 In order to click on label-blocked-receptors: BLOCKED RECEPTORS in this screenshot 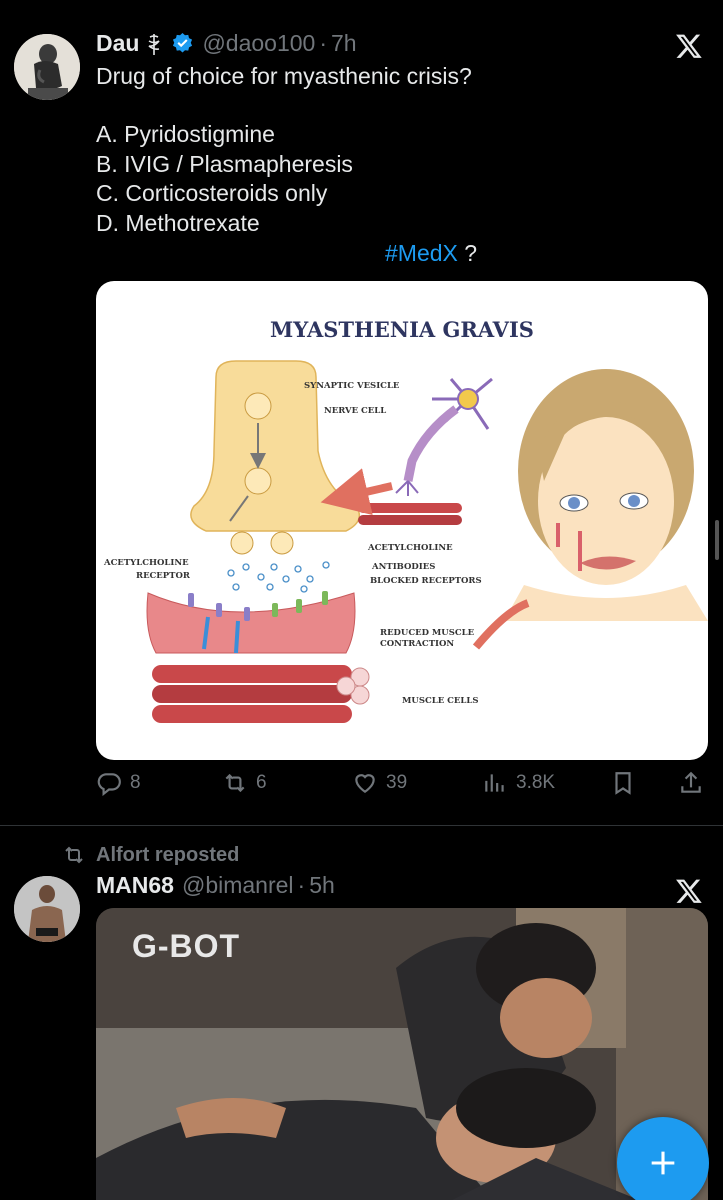, I will do `click(426, 581)`.